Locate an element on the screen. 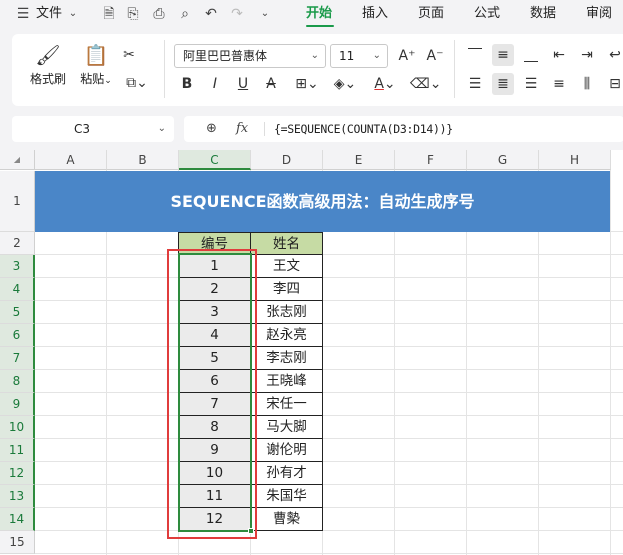 The height and width of the screenshot is (555, 623). header-name-cell: 姓名 is located at coordinates (287, 243).